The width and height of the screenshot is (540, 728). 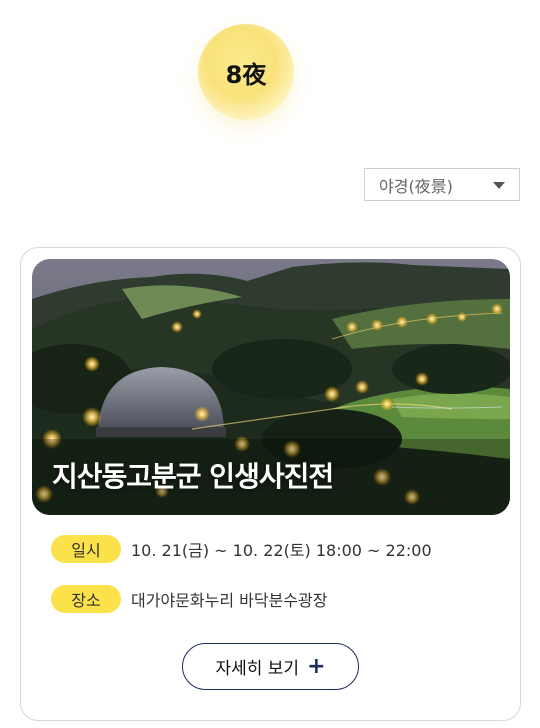 I want to click on place-row: 장소 대가야문화누리 바닥분수광장, so click(x=189, y=599).